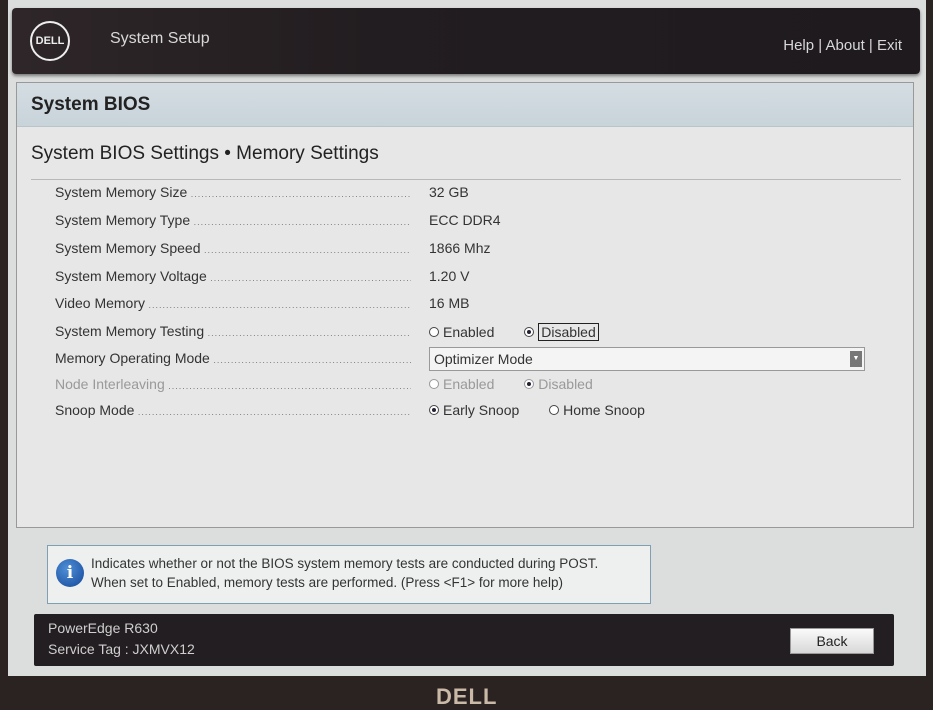 The width and height of the screenshot is (933, 710). I want to click on setting-row: System Memory Speed 1866 Mhz, so click(475, 251).